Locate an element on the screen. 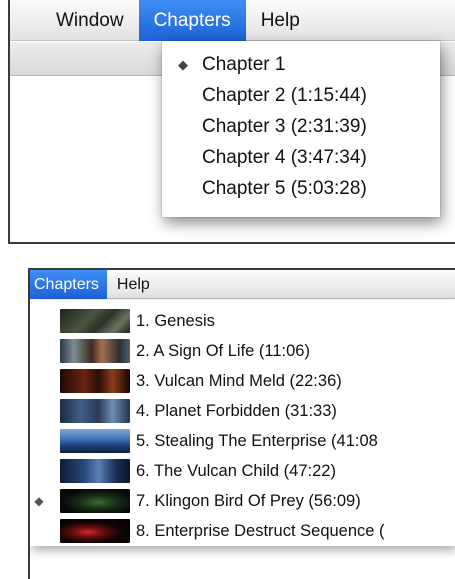 The image size is (455, 579). menu-item-chapter-3: Chapter 3 (2:31:39) is located at coordinates (301, 126).